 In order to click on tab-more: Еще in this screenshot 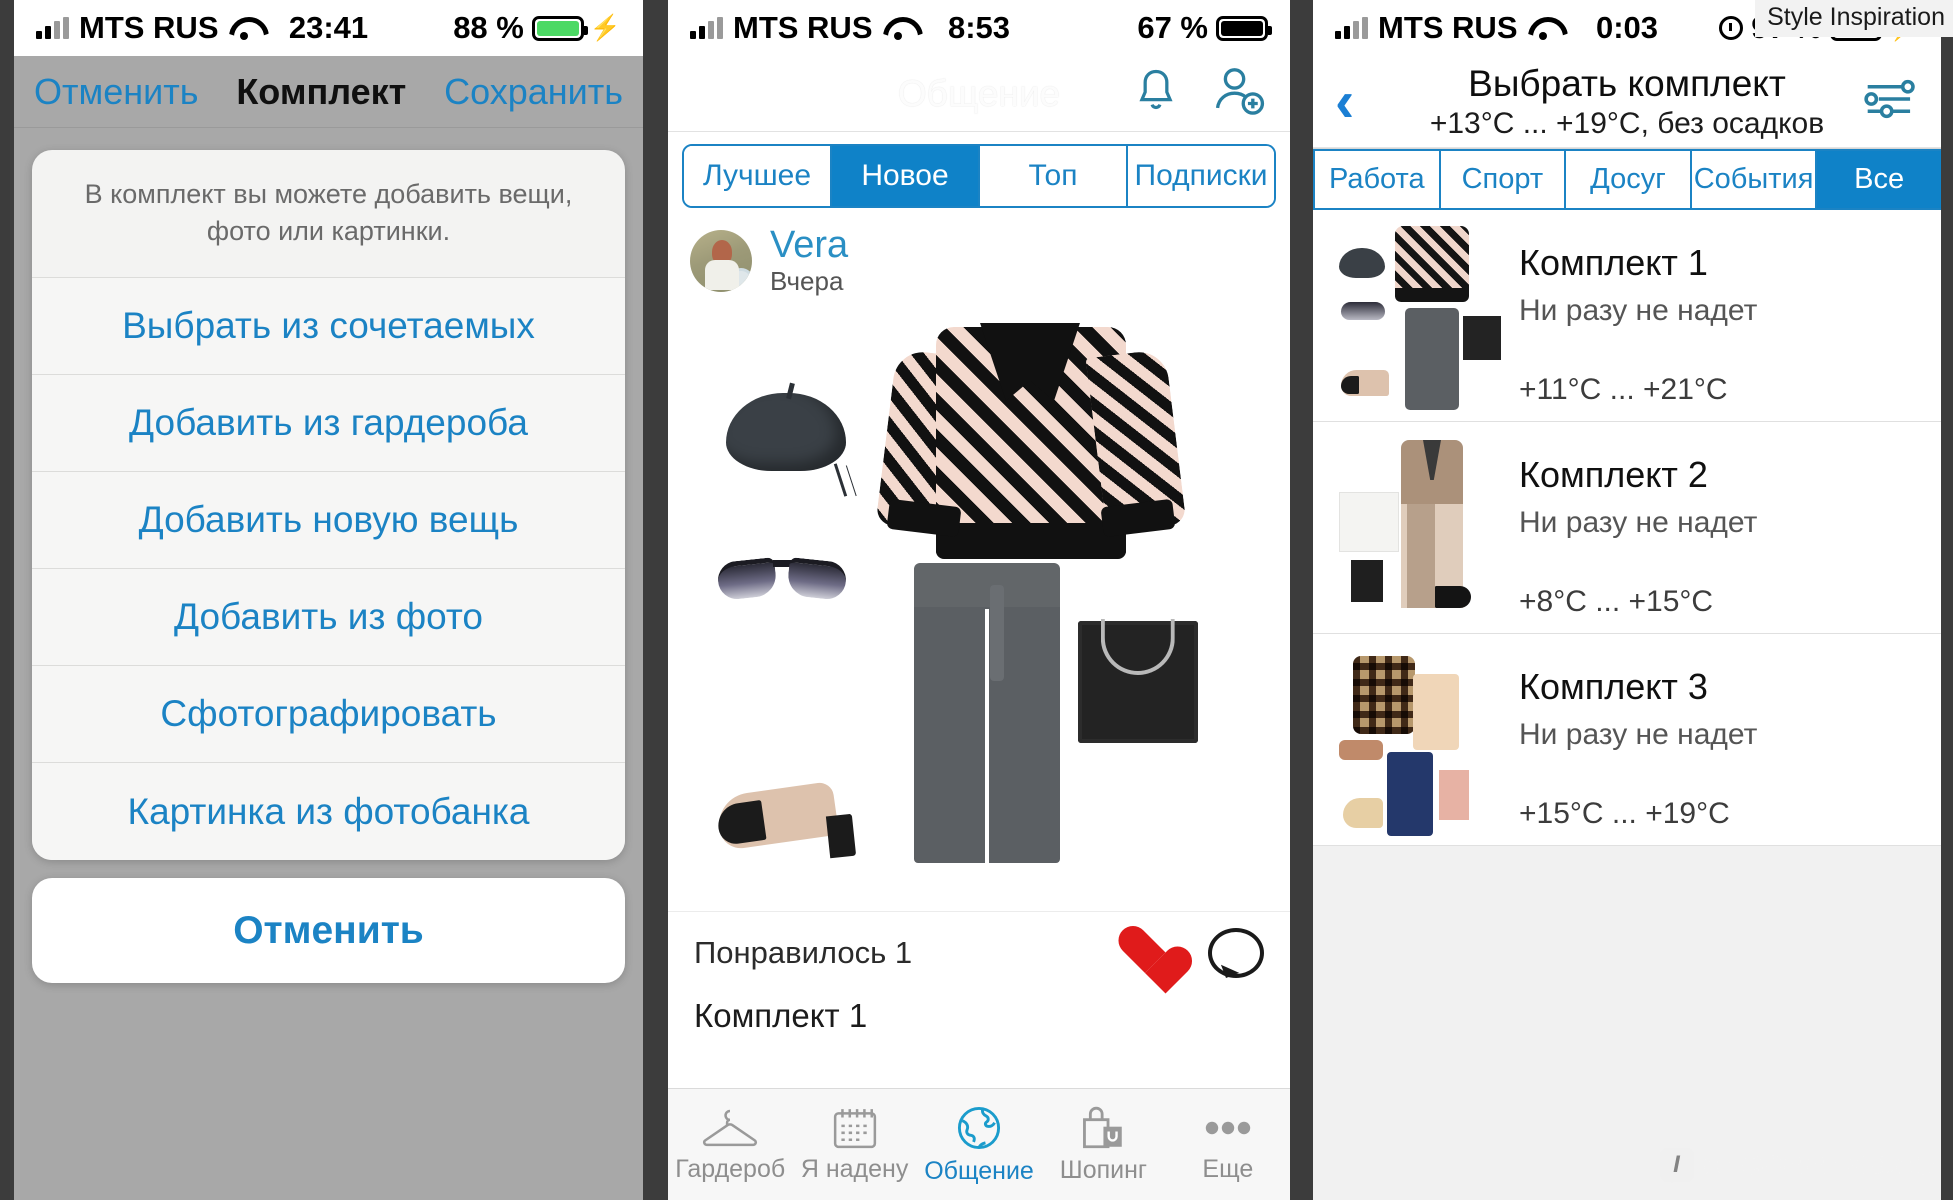, I will do `click(1228, 1144)`.